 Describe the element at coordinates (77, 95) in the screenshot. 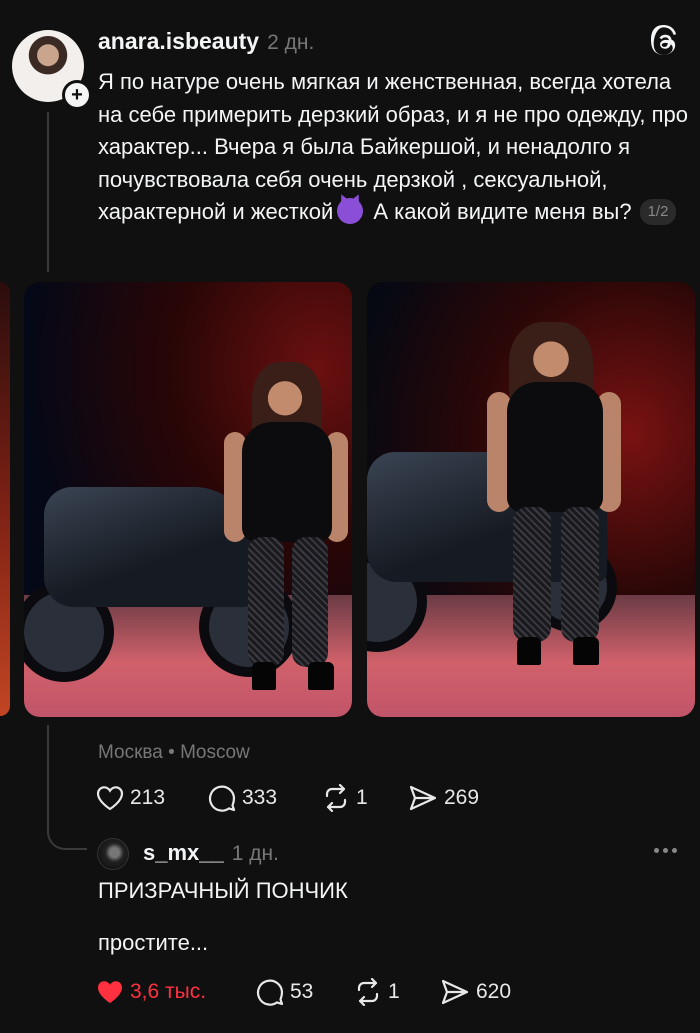

I see `plus-icon: +` at that location.